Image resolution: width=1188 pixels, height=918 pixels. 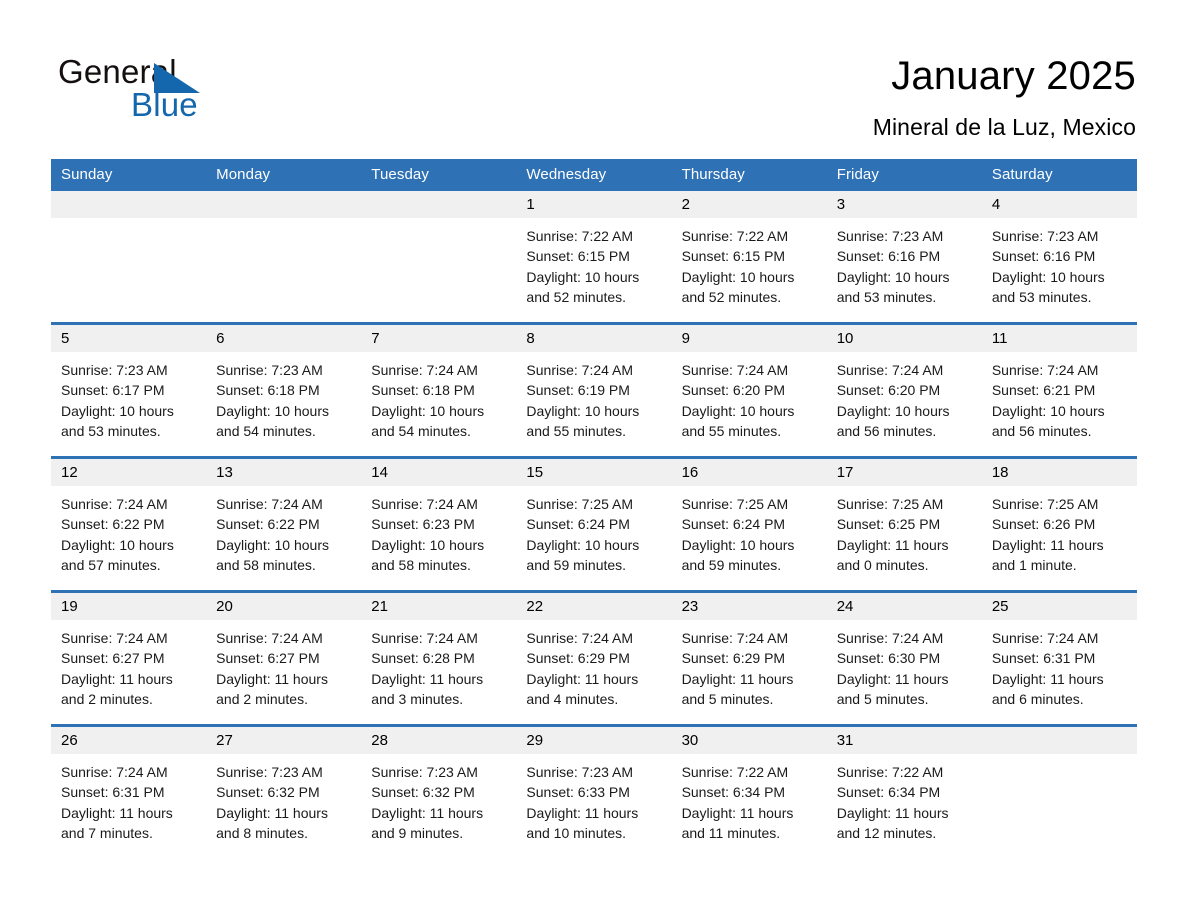 I want to click on sunset-text: Sunset: 6:33 PM, so click(x=578, y=792).